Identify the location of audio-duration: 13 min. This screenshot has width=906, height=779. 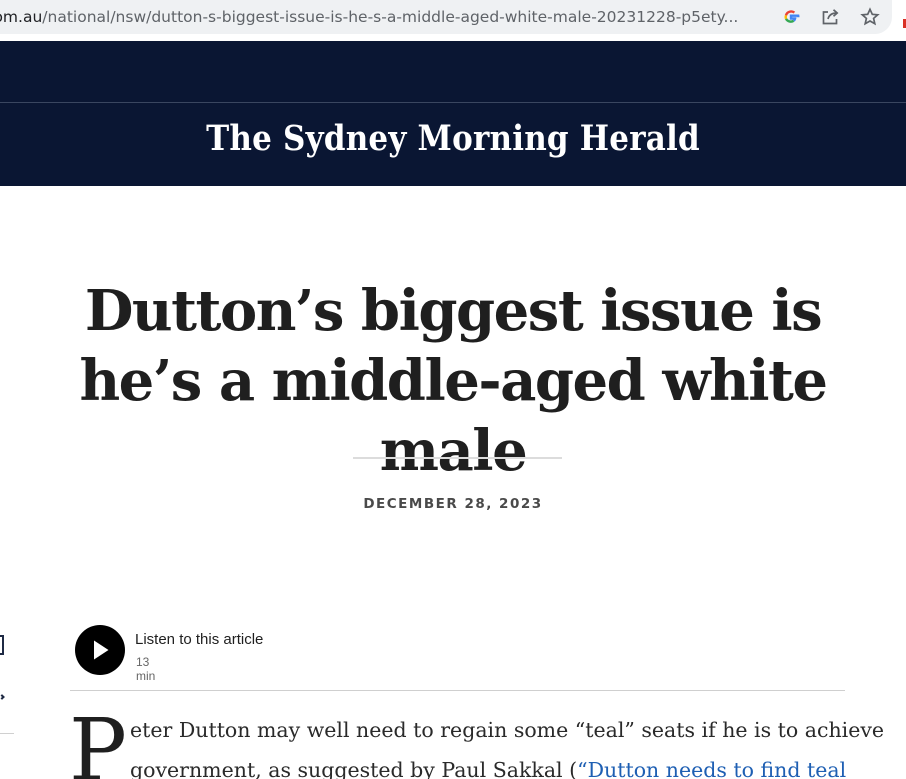
(146, 669).